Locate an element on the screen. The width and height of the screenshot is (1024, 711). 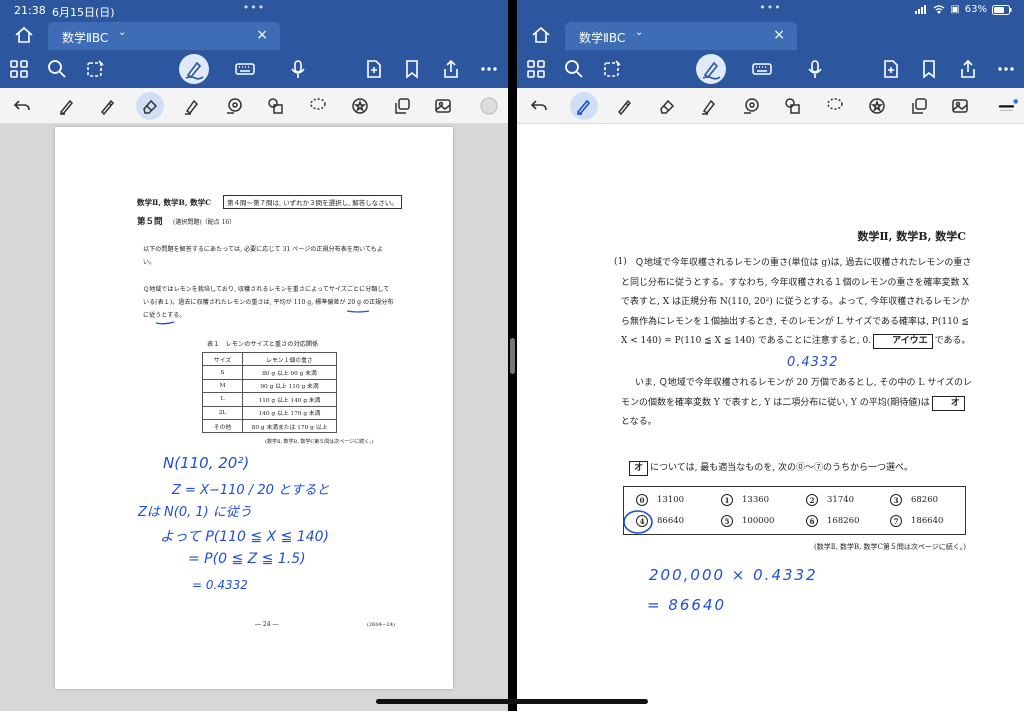
choice-mark: 7 is located at coordinates (896, 521).